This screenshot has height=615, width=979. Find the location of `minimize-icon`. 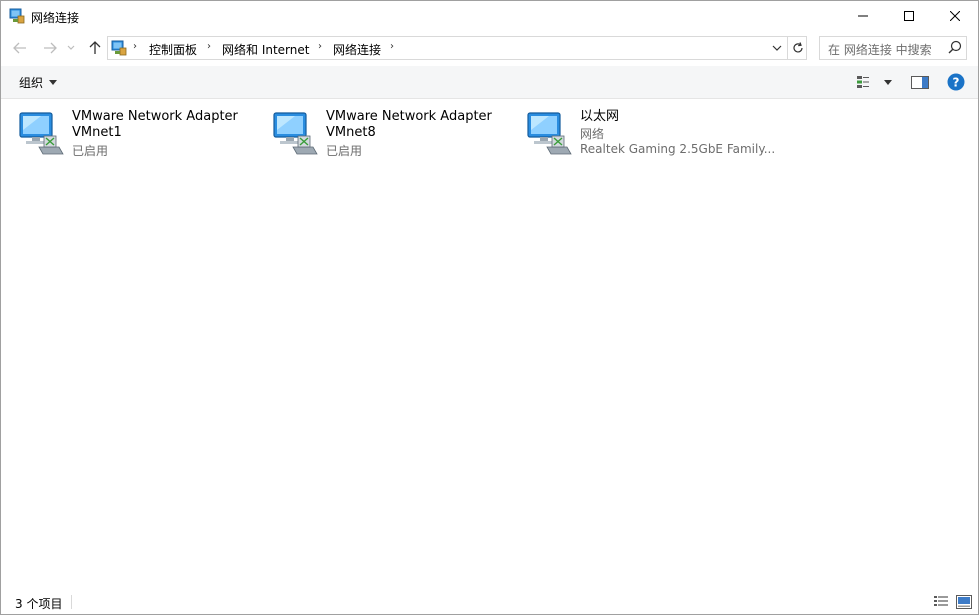

minimize-icon is located at coordinates (863, 16).